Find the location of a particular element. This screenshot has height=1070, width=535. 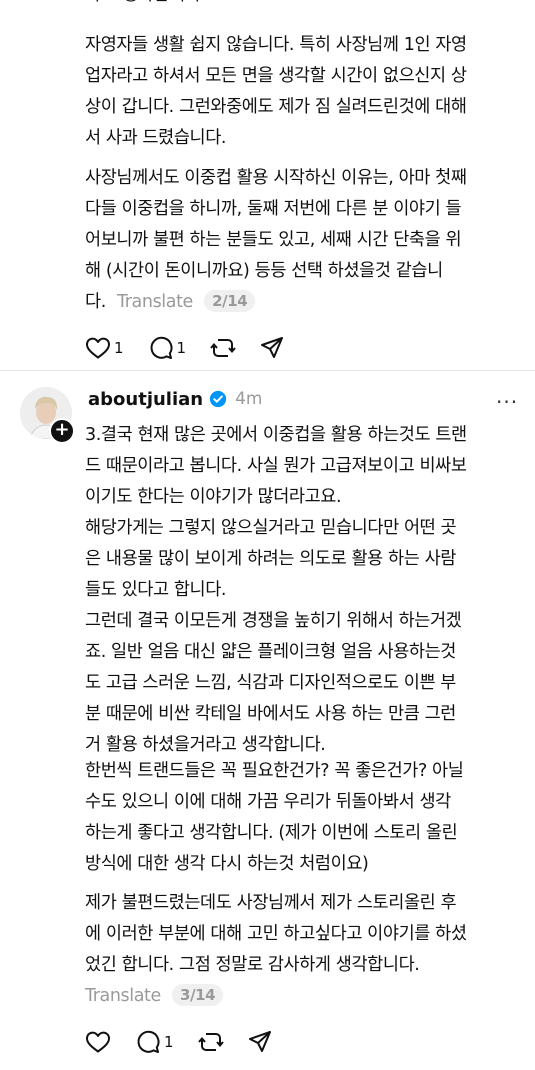

text-line: 수도 있으니 이에 대해 가끔 우리가 뒤돌아봐서 생각 is located at coordinates (268, 802).